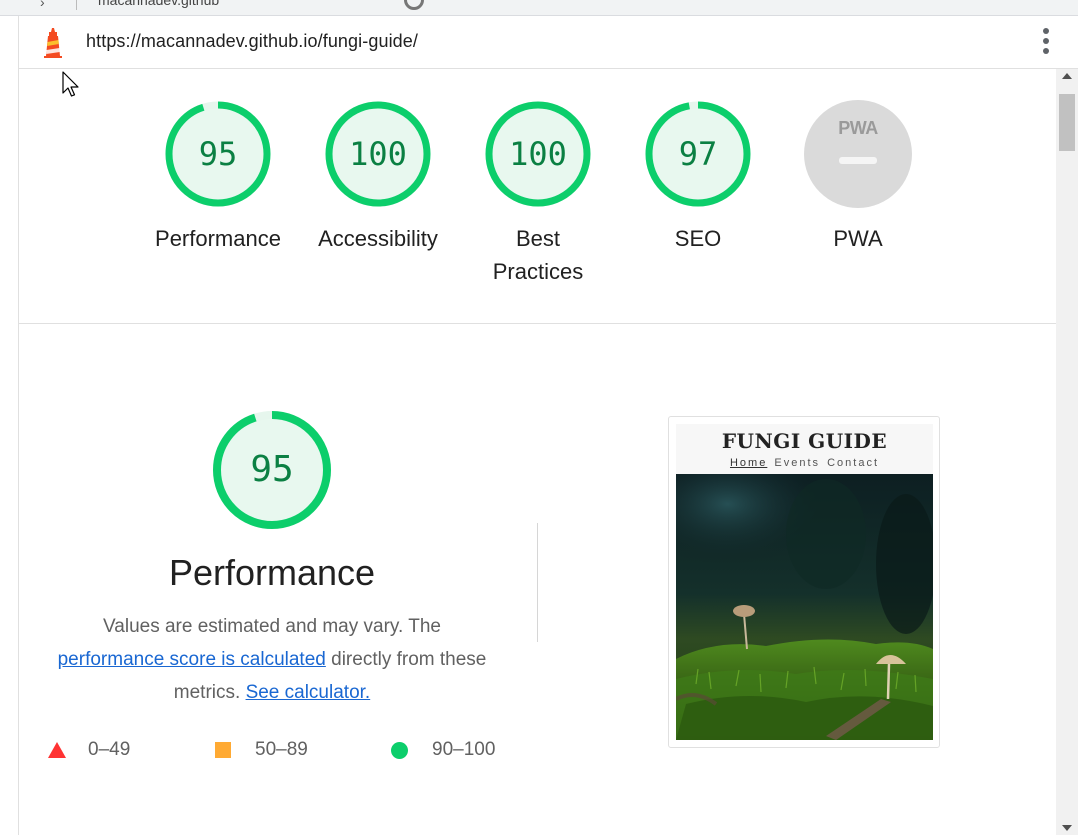  What do you see at coordinates (537, 323) in the screenshot?
I see `section-divider` at bounding box center [537, 323].